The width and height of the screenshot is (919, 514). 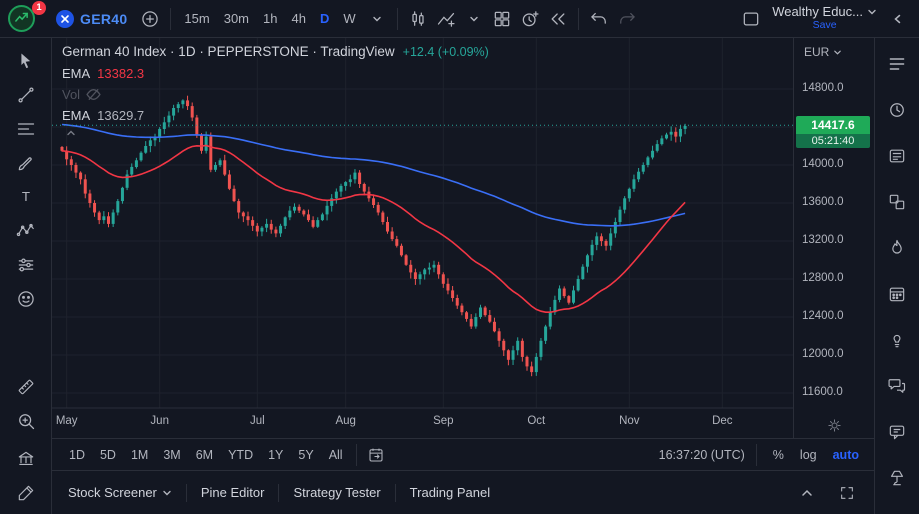 What do you see at coordinates (846, 455) in the screenshot?
I see `auto-scale-button: auto` at bounding box center [846, 455].